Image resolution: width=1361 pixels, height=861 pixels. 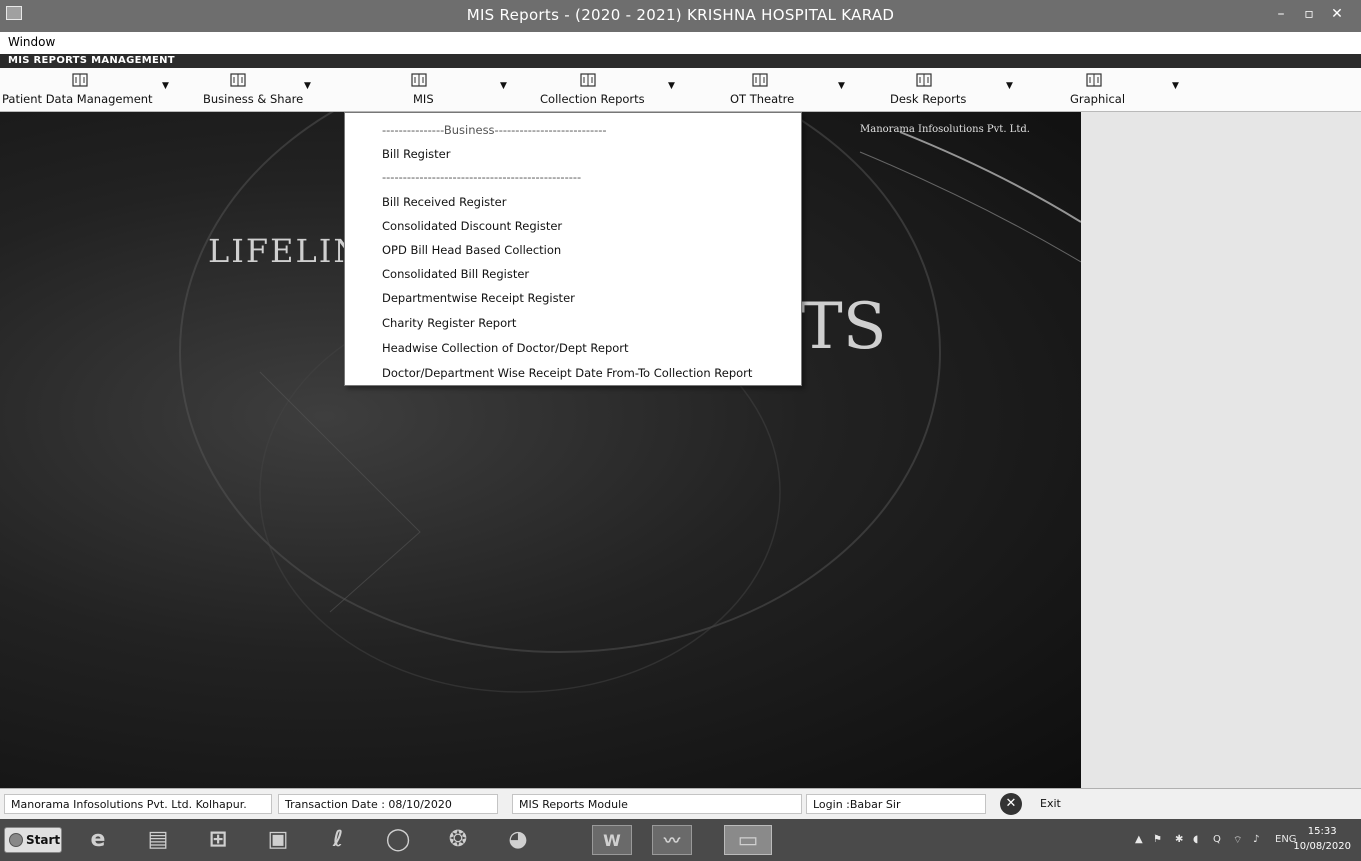 What do you see at coordinates (592, 99) in the screenshot?
I see `toolbar-label: Collection Reports` at bounding box center [592, 99].